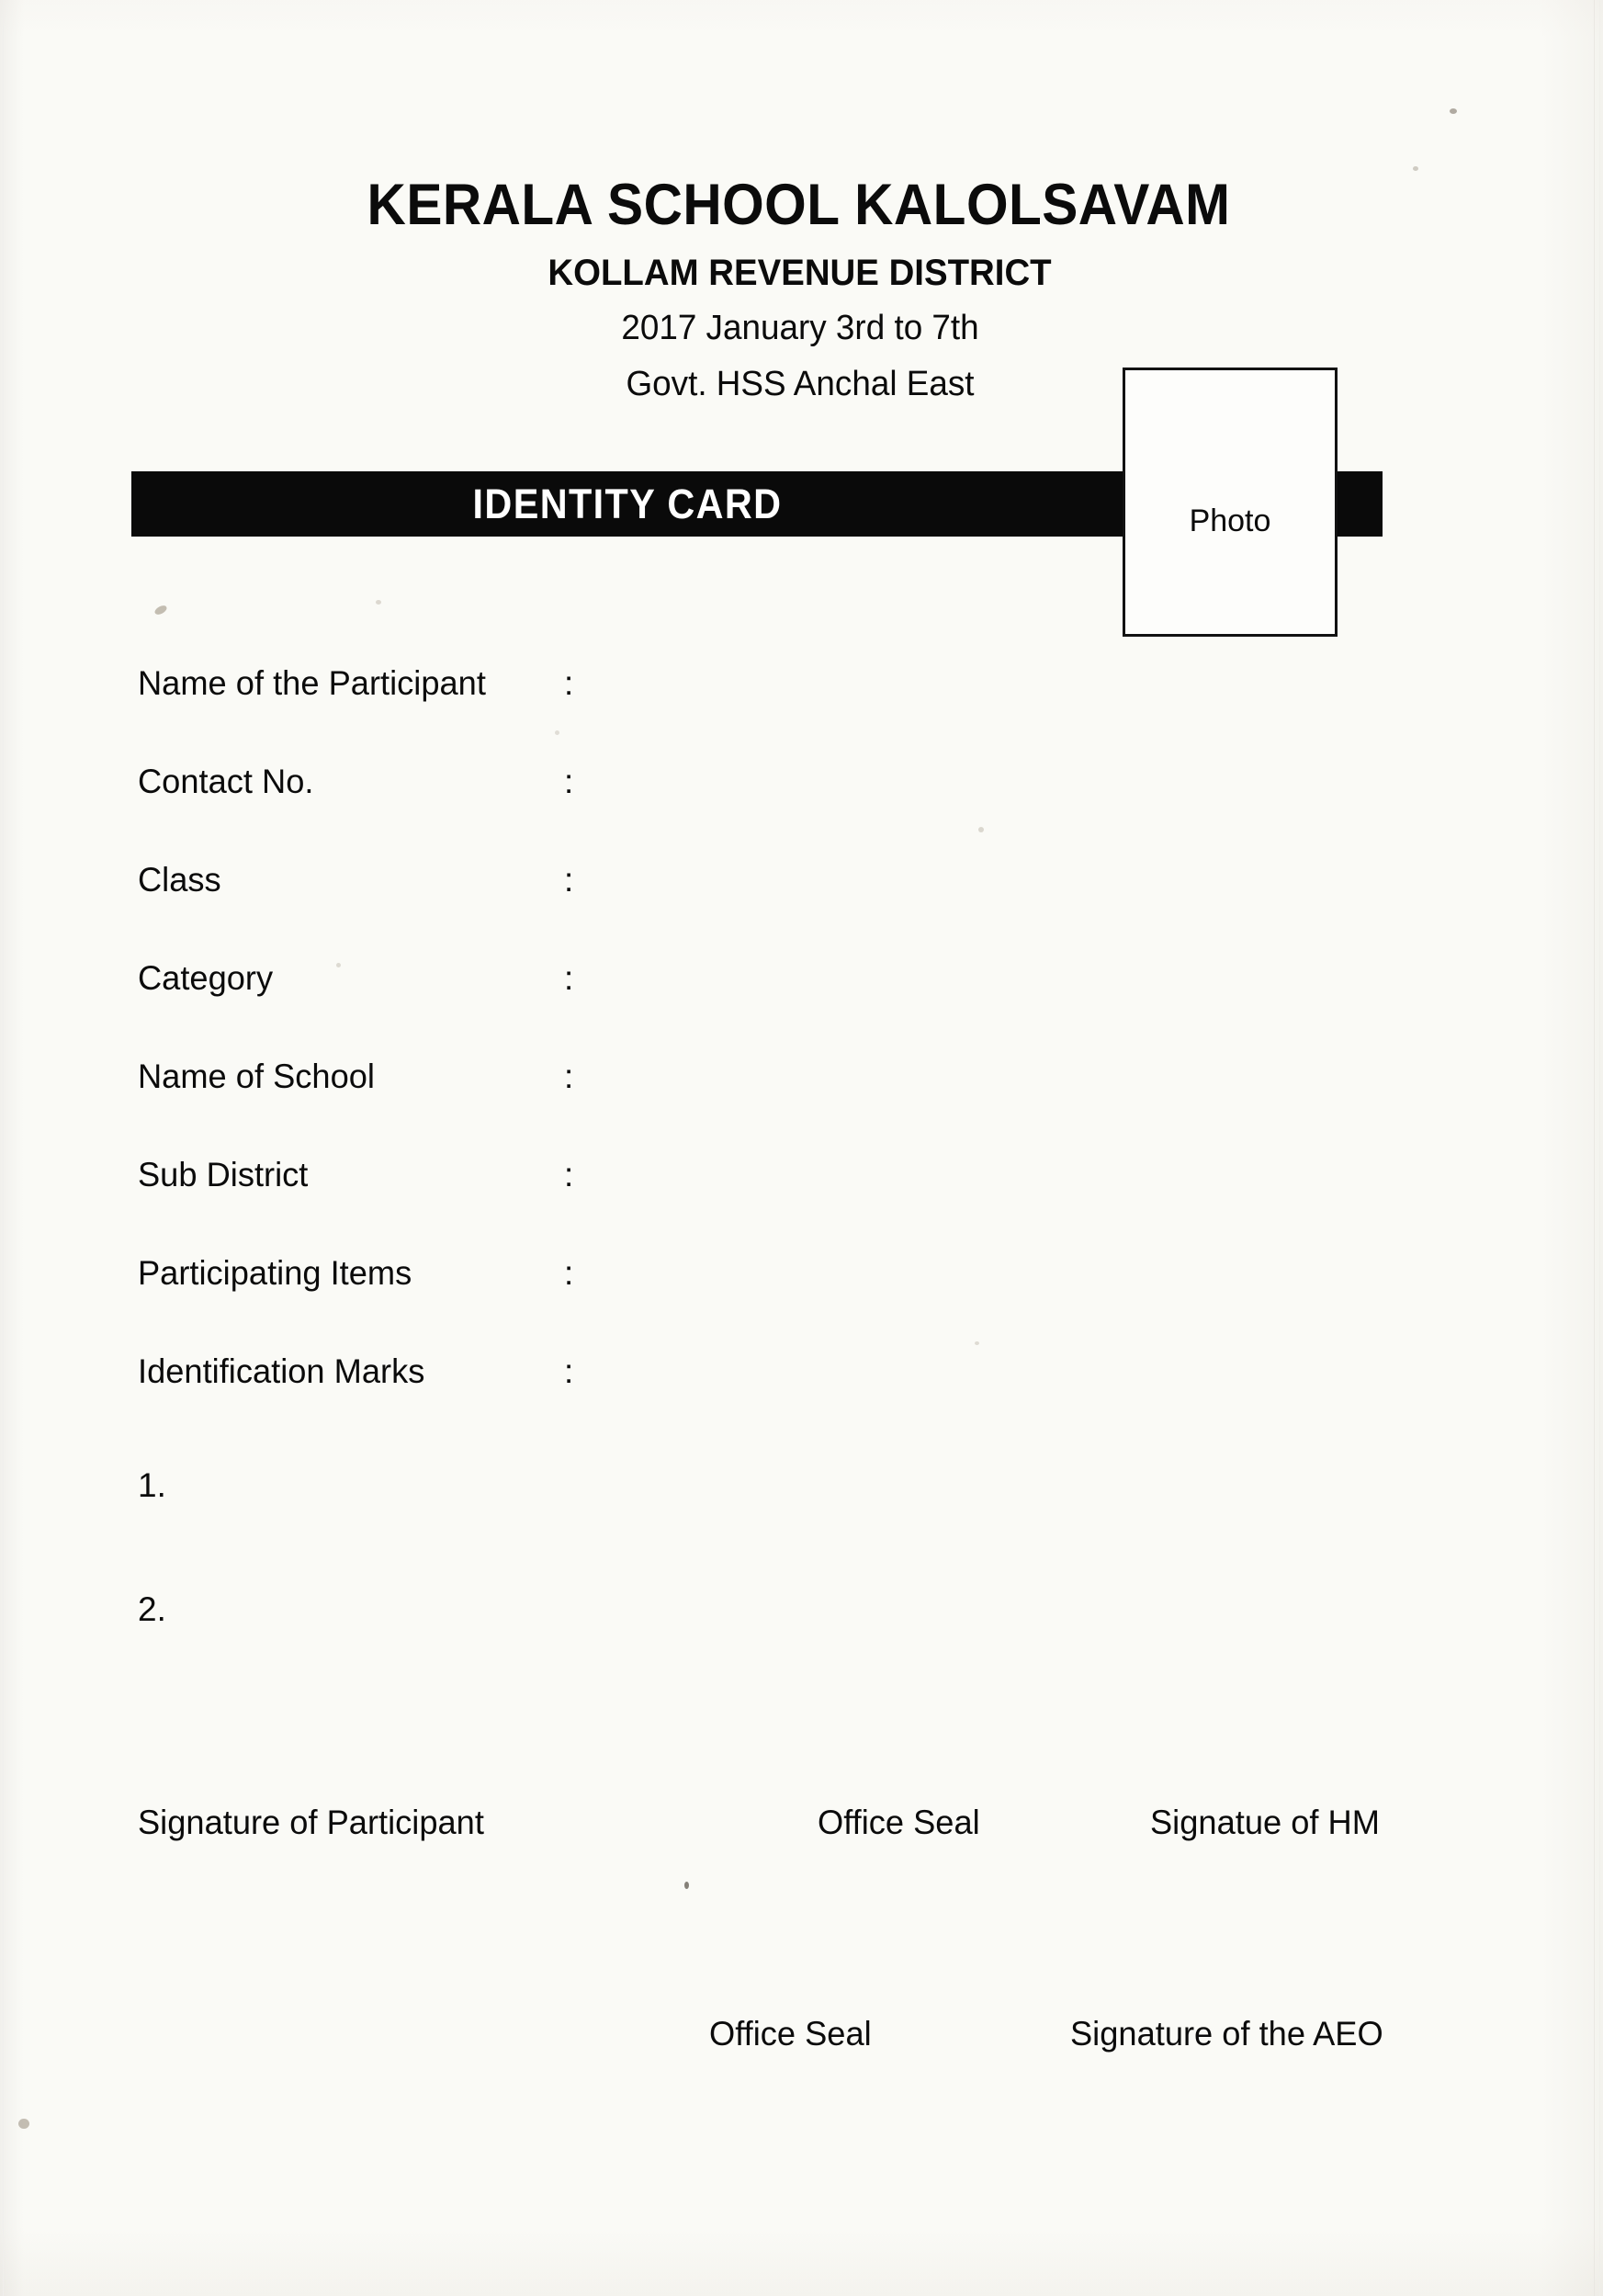  What do you see at coordinates (627, 503) in the screenshot?
I see `identity-card-banner-label: IDENTITY CARD` at bounding box center [627, 503].